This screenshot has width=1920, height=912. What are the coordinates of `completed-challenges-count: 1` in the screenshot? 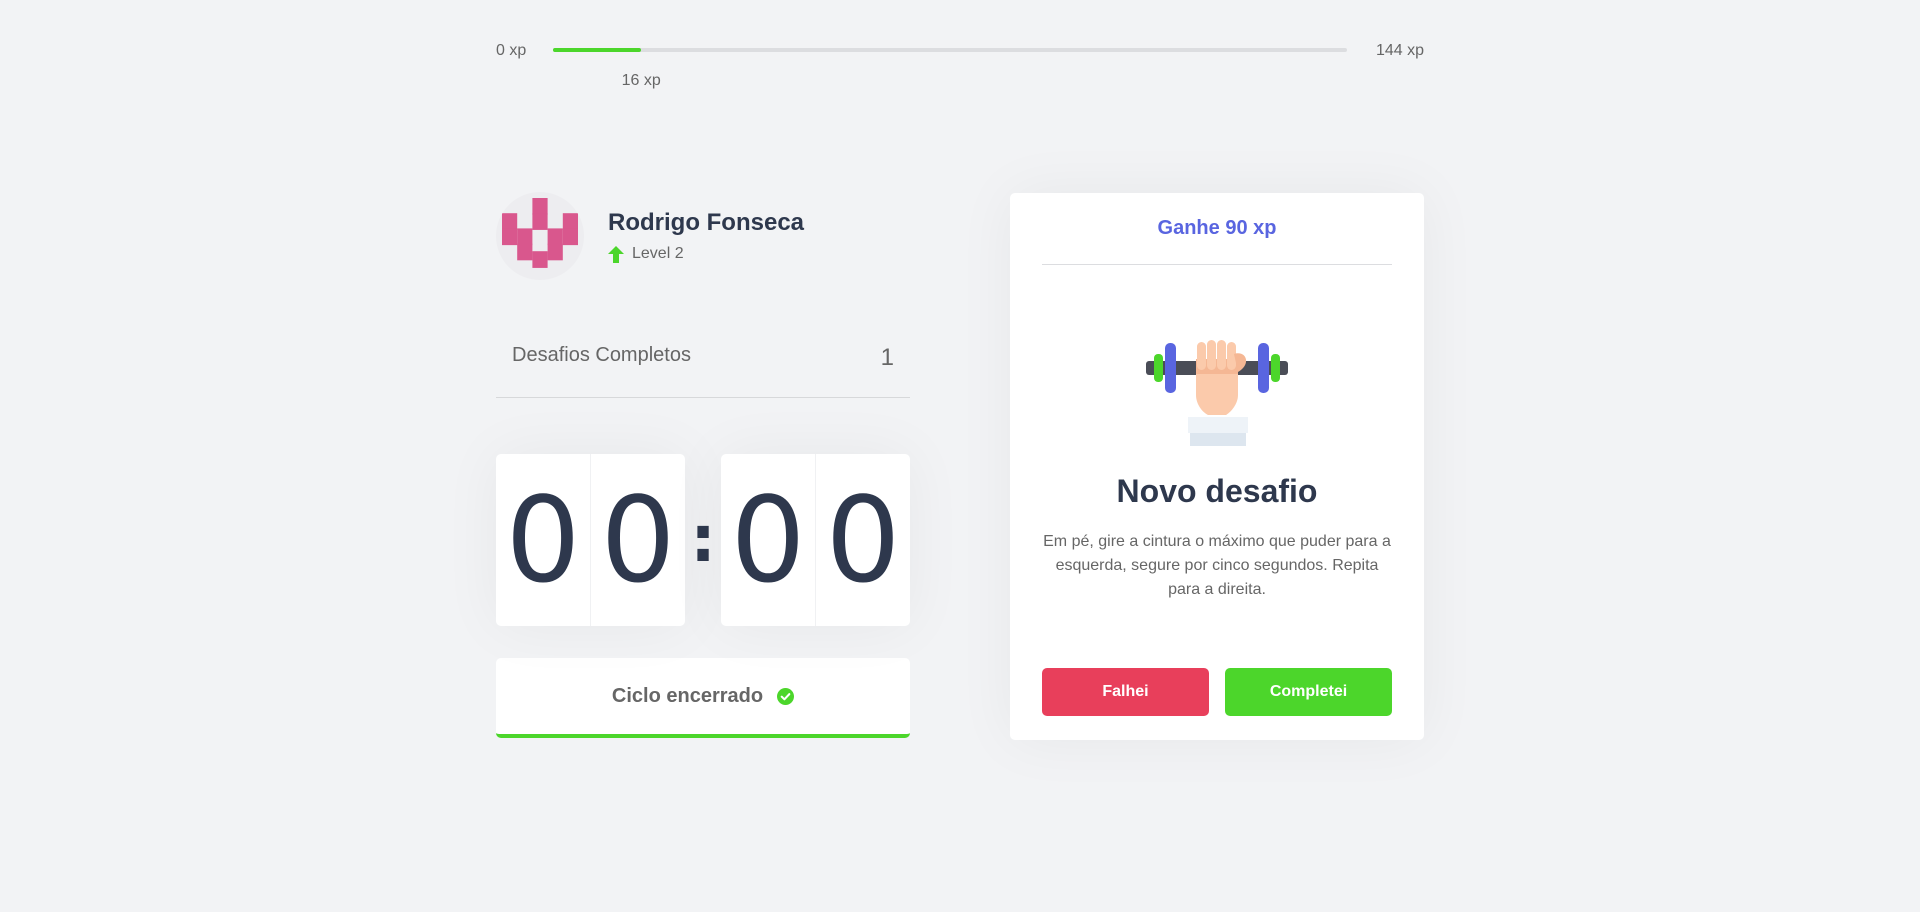 It's located at (887, 357).